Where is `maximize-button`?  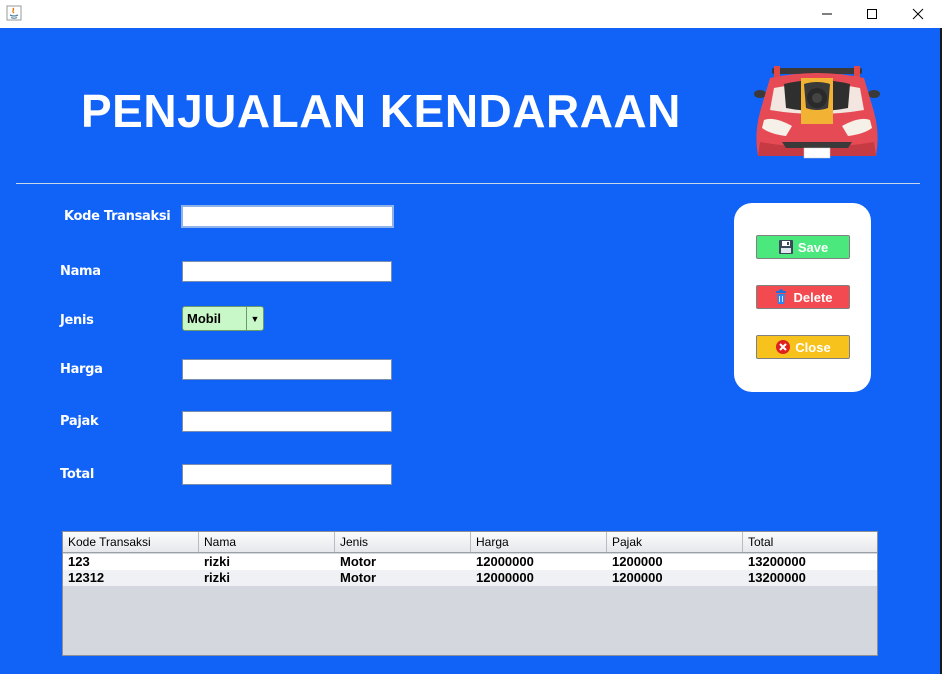 maximize-button is located at coordinates (872, 14).